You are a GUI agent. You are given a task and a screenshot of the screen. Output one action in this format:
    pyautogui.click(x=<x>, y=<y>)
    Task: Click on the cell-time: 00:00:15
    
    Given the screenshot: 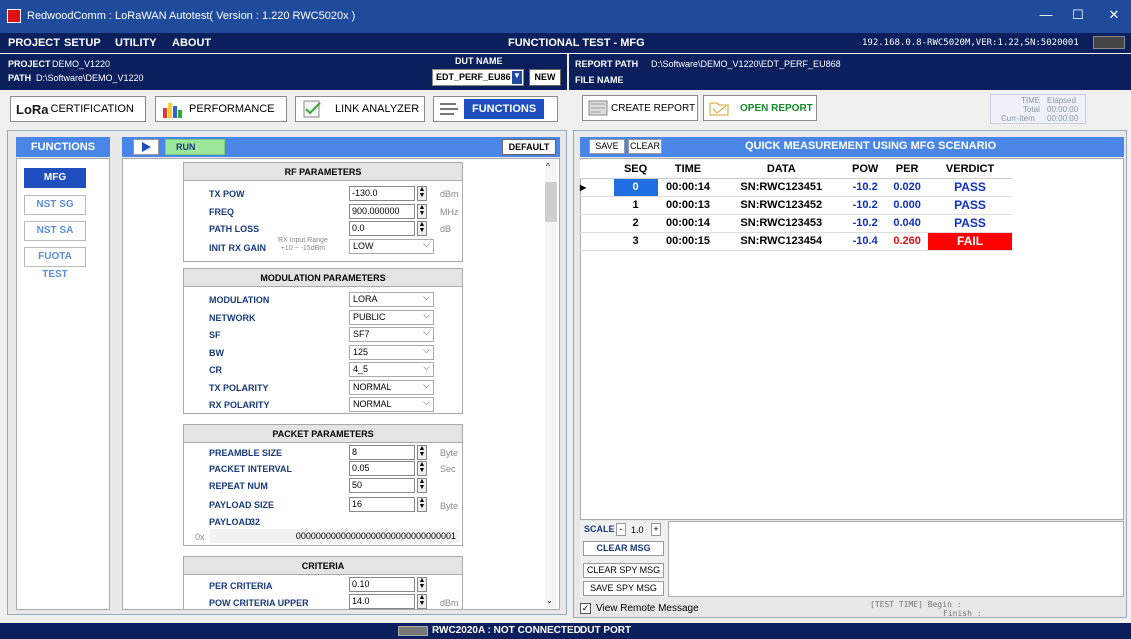 What is the action you would take?
    pyautogui.click(x=688, y=241)
    